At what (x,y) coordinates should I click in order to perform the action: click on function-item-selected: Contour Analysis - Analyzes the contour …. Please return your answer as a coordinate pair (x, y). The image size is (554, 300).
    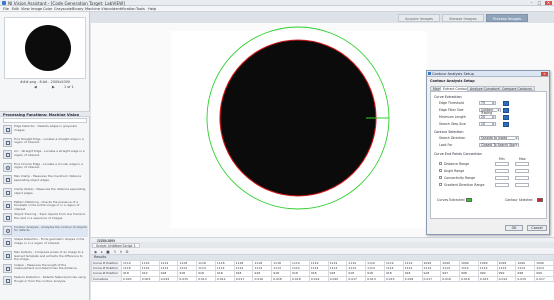
    Looking at the image, I should click on (45, 231).